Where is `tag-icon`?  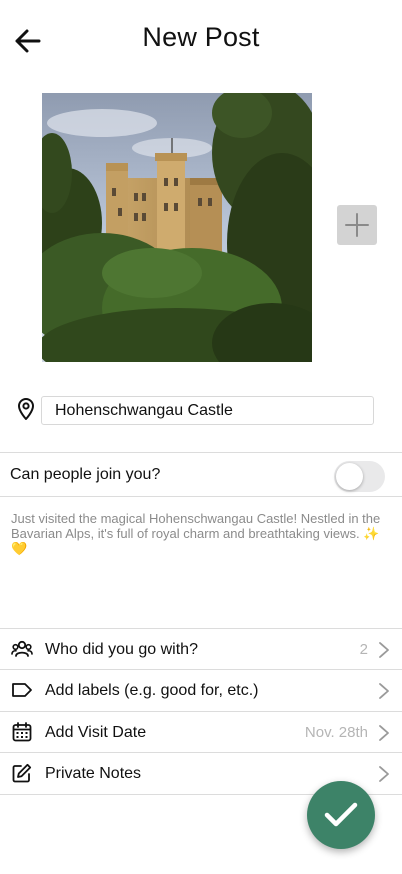
tag-icon is located at coordinates (22, 690).